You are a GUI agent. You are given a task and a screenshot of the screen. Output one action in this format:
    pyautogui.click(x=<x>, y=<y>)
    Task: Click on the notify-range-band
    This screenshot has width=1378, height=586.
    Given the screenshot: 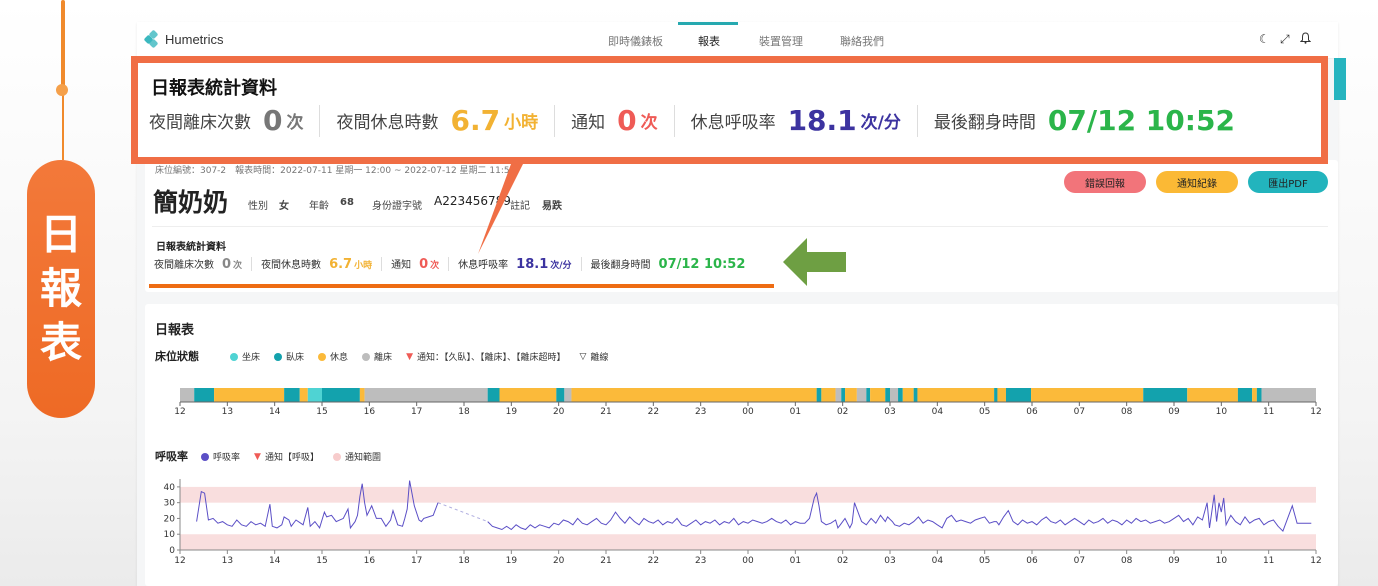 What is the action you would take?
    pyautogui.click(x=748, y=542)
    